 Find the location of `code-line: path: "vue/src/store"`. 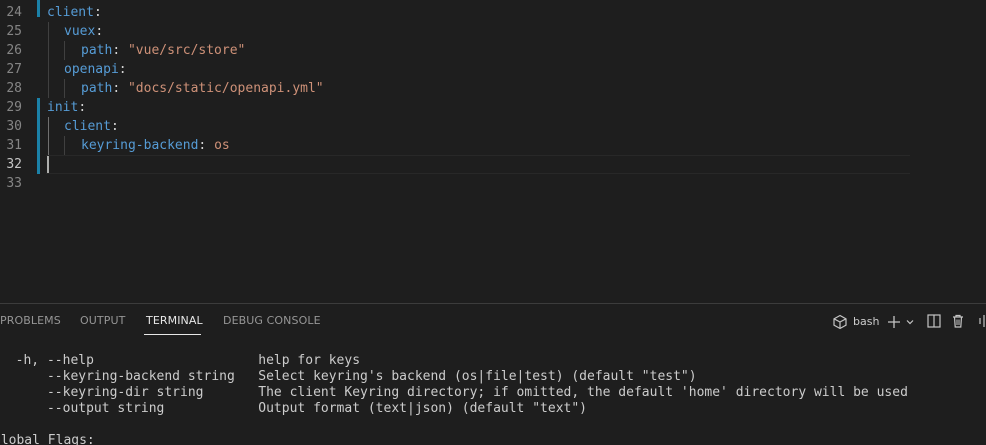

code-line: path: "vue/src/store" is located at coordinates (163, 50).